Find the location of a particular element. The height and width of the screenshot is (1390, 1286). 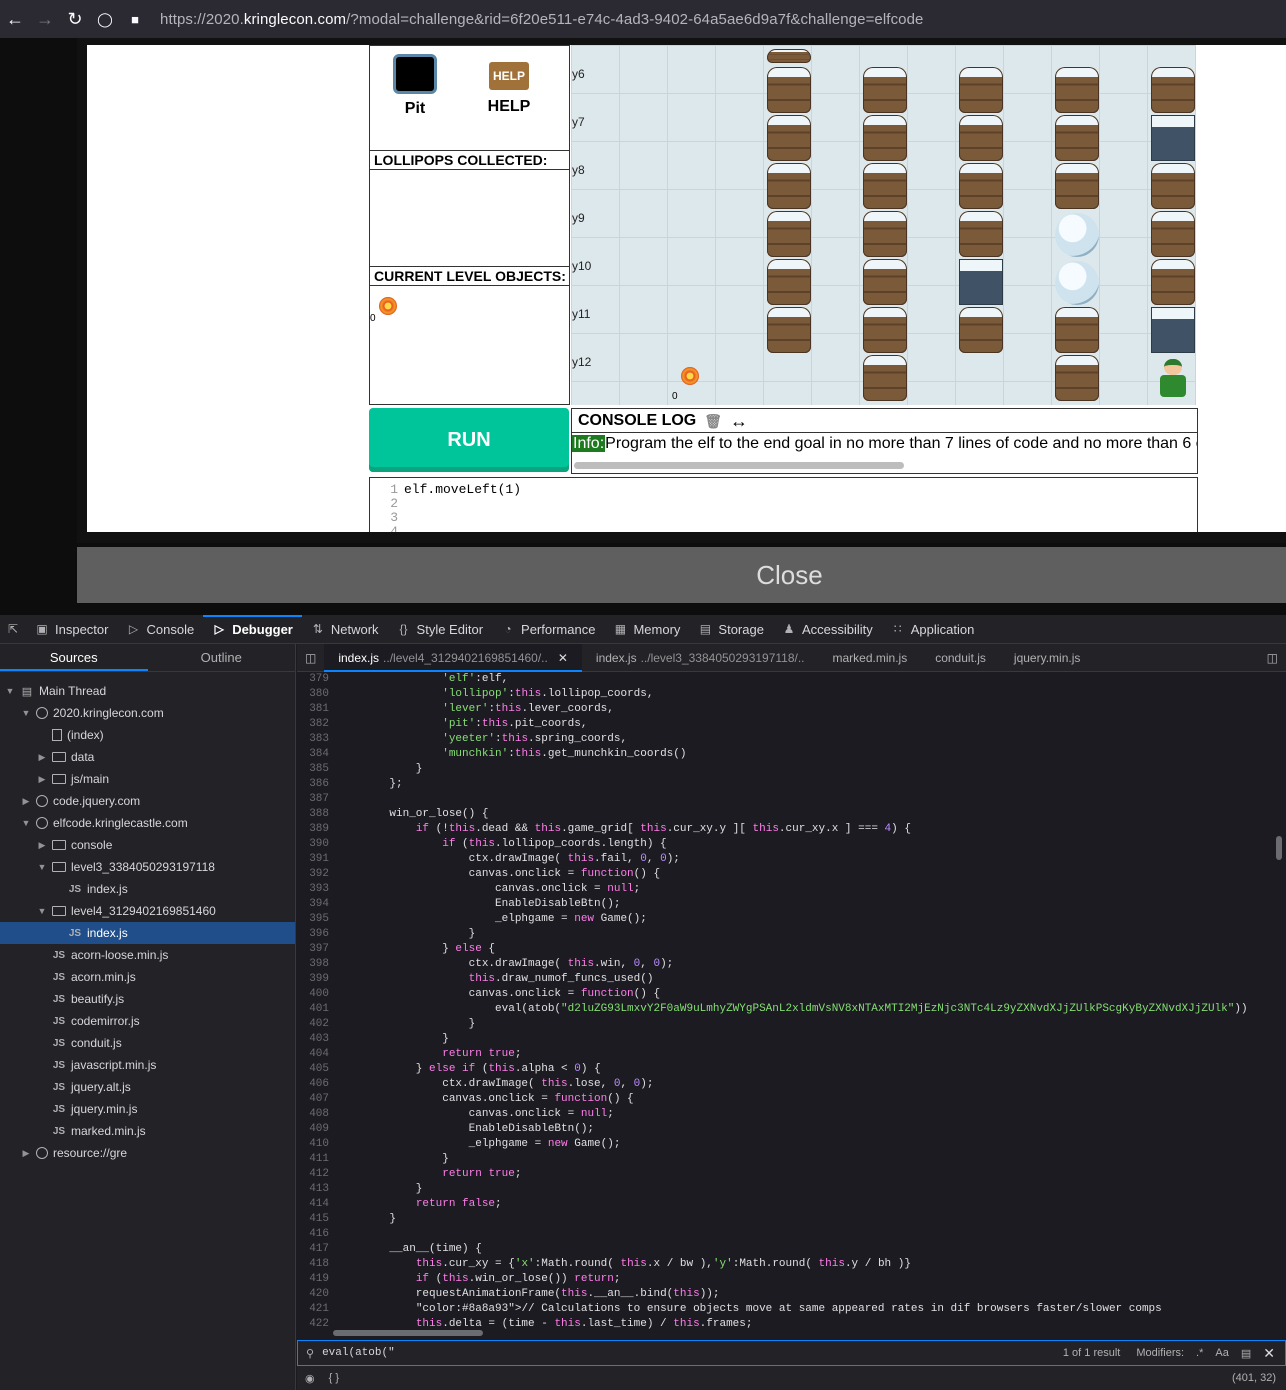

code-hscroll is located at coordinates (408, 1333).